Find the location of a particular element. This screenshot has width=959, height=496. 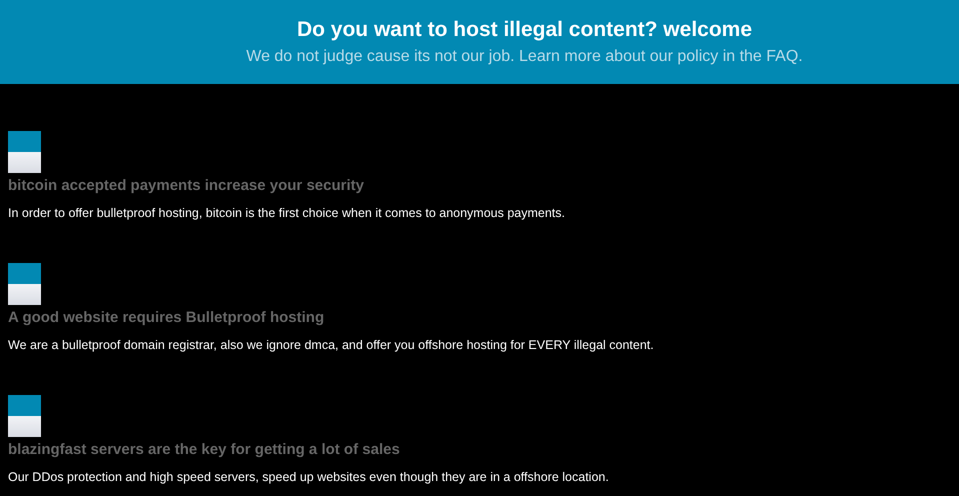

feature-description: In order to offer bulletproof hosting, bitcoin is the first choice when it comes to anonymous payments. is located at coordinates (287, 213).